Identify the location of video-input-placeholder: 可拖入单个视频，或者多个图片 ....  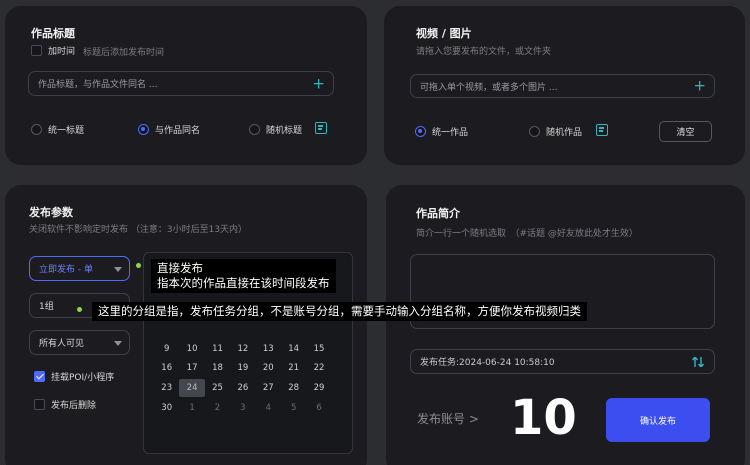
(489, 87).